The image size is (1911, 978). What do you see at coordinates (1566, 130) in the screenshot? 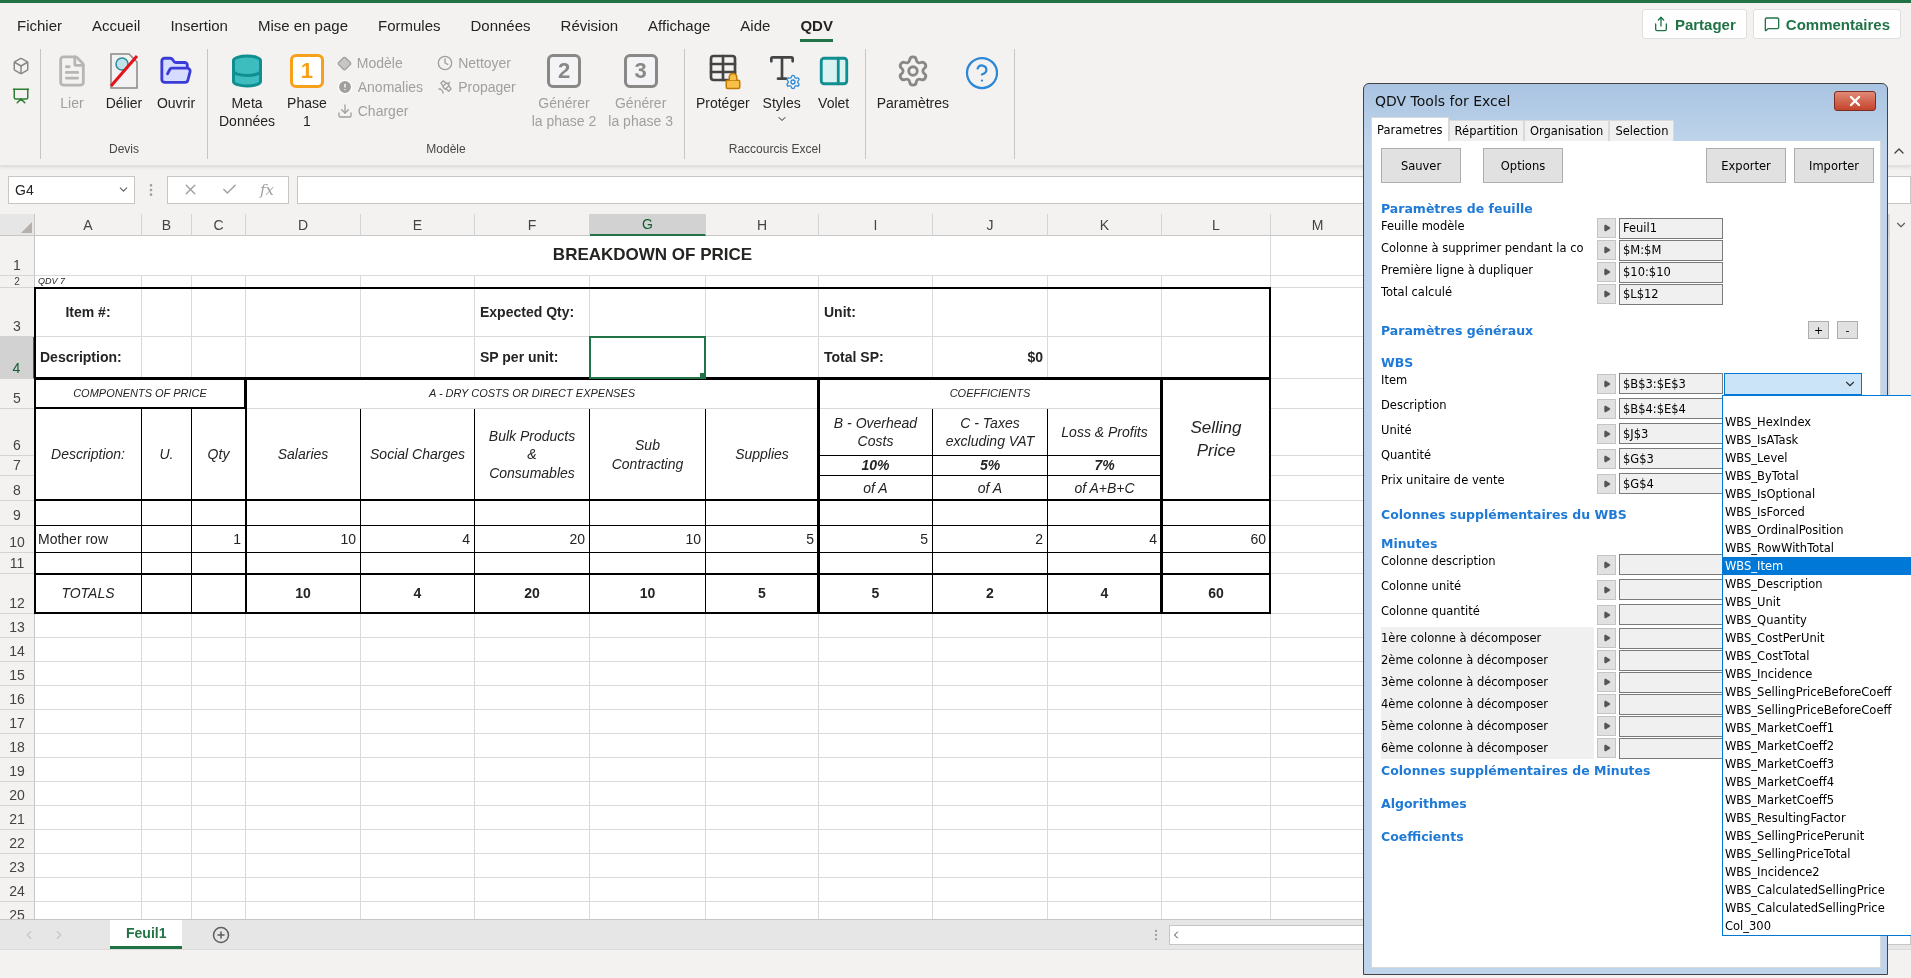
I see `tab: Organisation` at bounding box center [1566, 130].